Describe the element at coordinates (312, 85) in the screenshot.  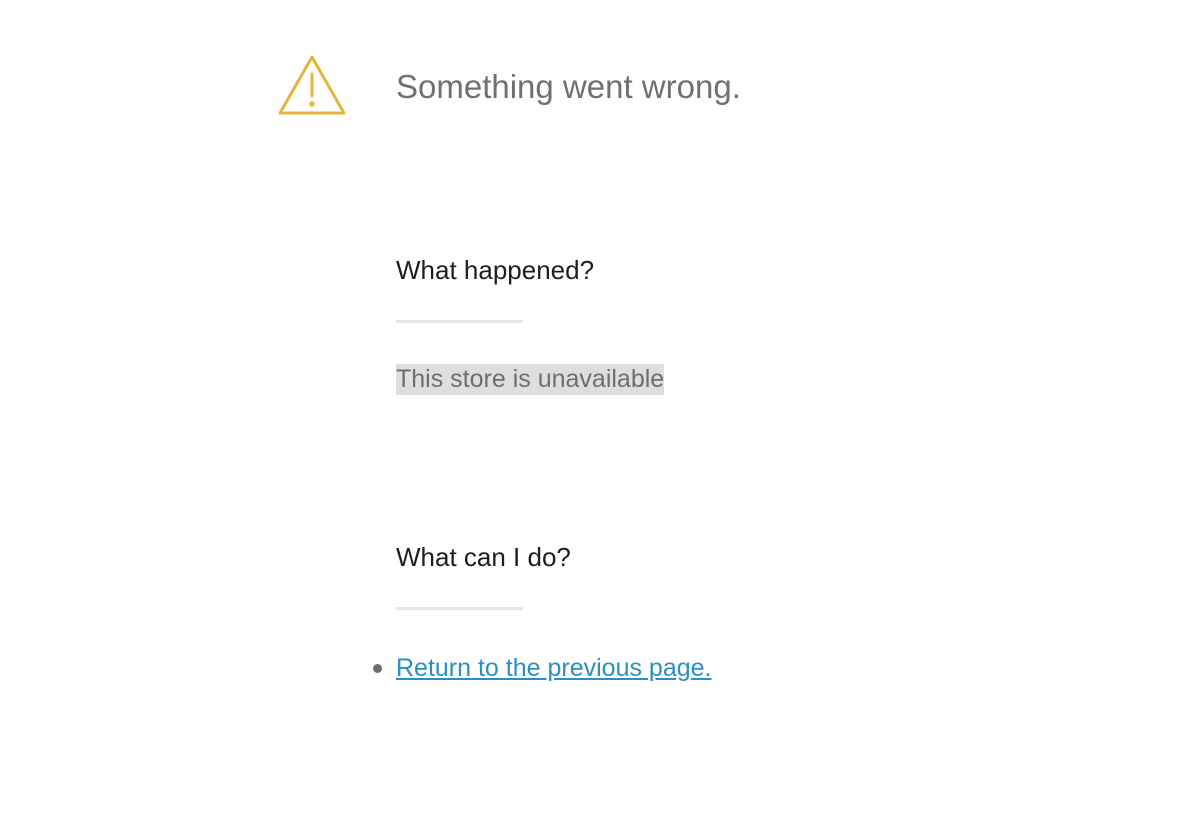
I see `warning-icon` at that location.